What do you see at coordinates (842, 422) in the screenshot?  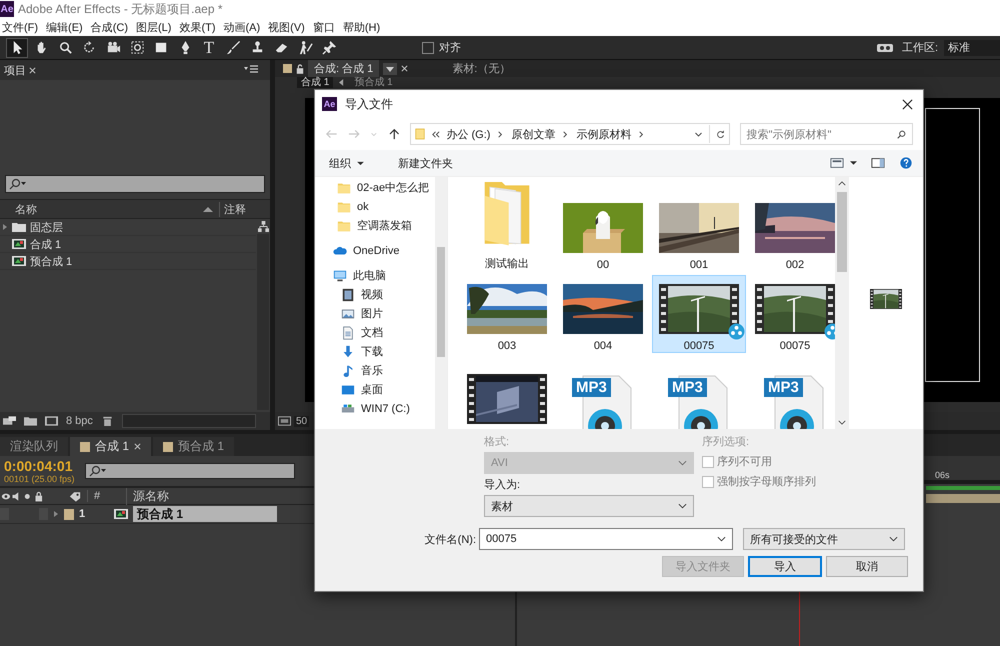 I see `scroll-down-icon` at bounding box center [842, 422].